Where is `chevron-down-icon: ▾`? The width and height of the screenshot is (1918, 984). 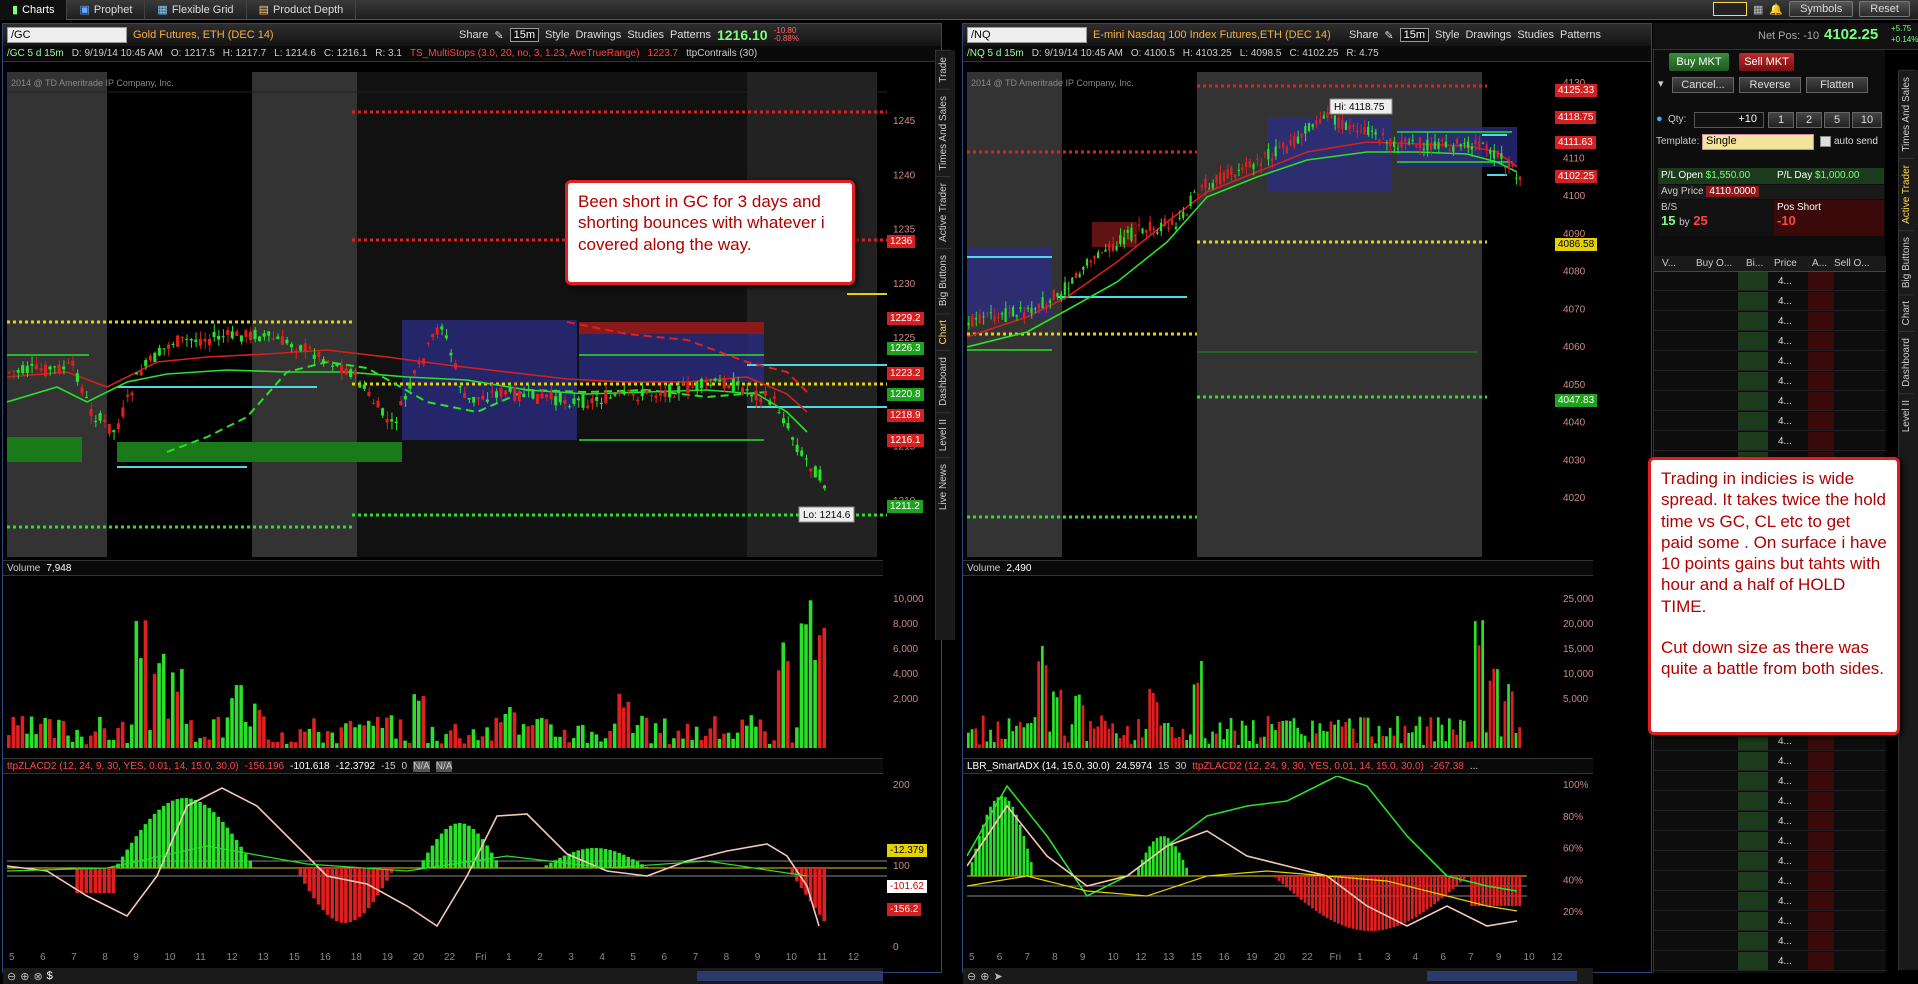
chevron-down-icon: ▾ is located at coordinates (1661, 83).